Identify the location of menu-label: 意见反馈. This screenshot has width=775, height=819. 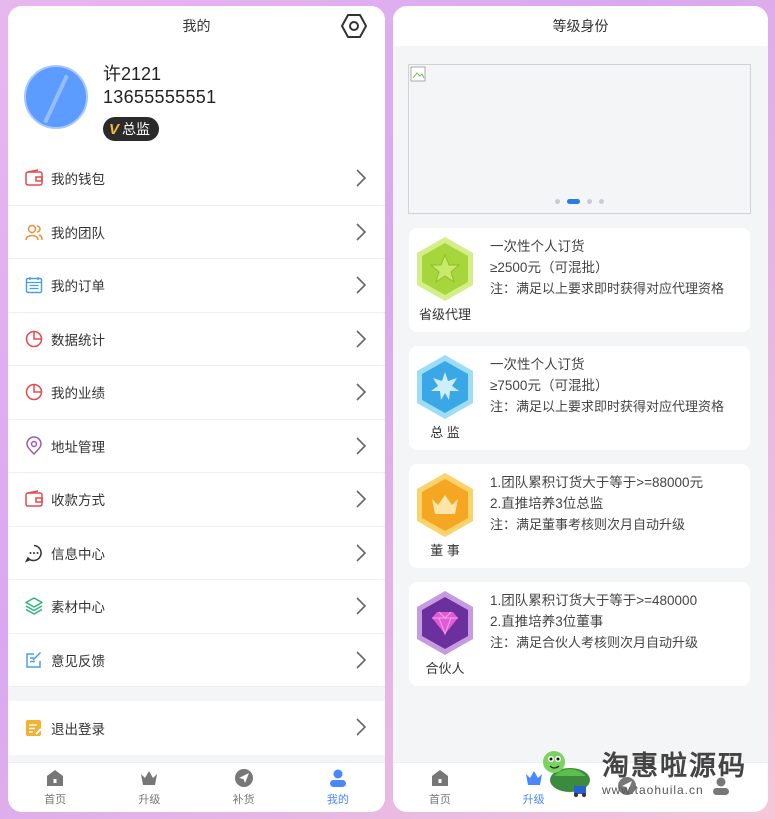
(78, 661).